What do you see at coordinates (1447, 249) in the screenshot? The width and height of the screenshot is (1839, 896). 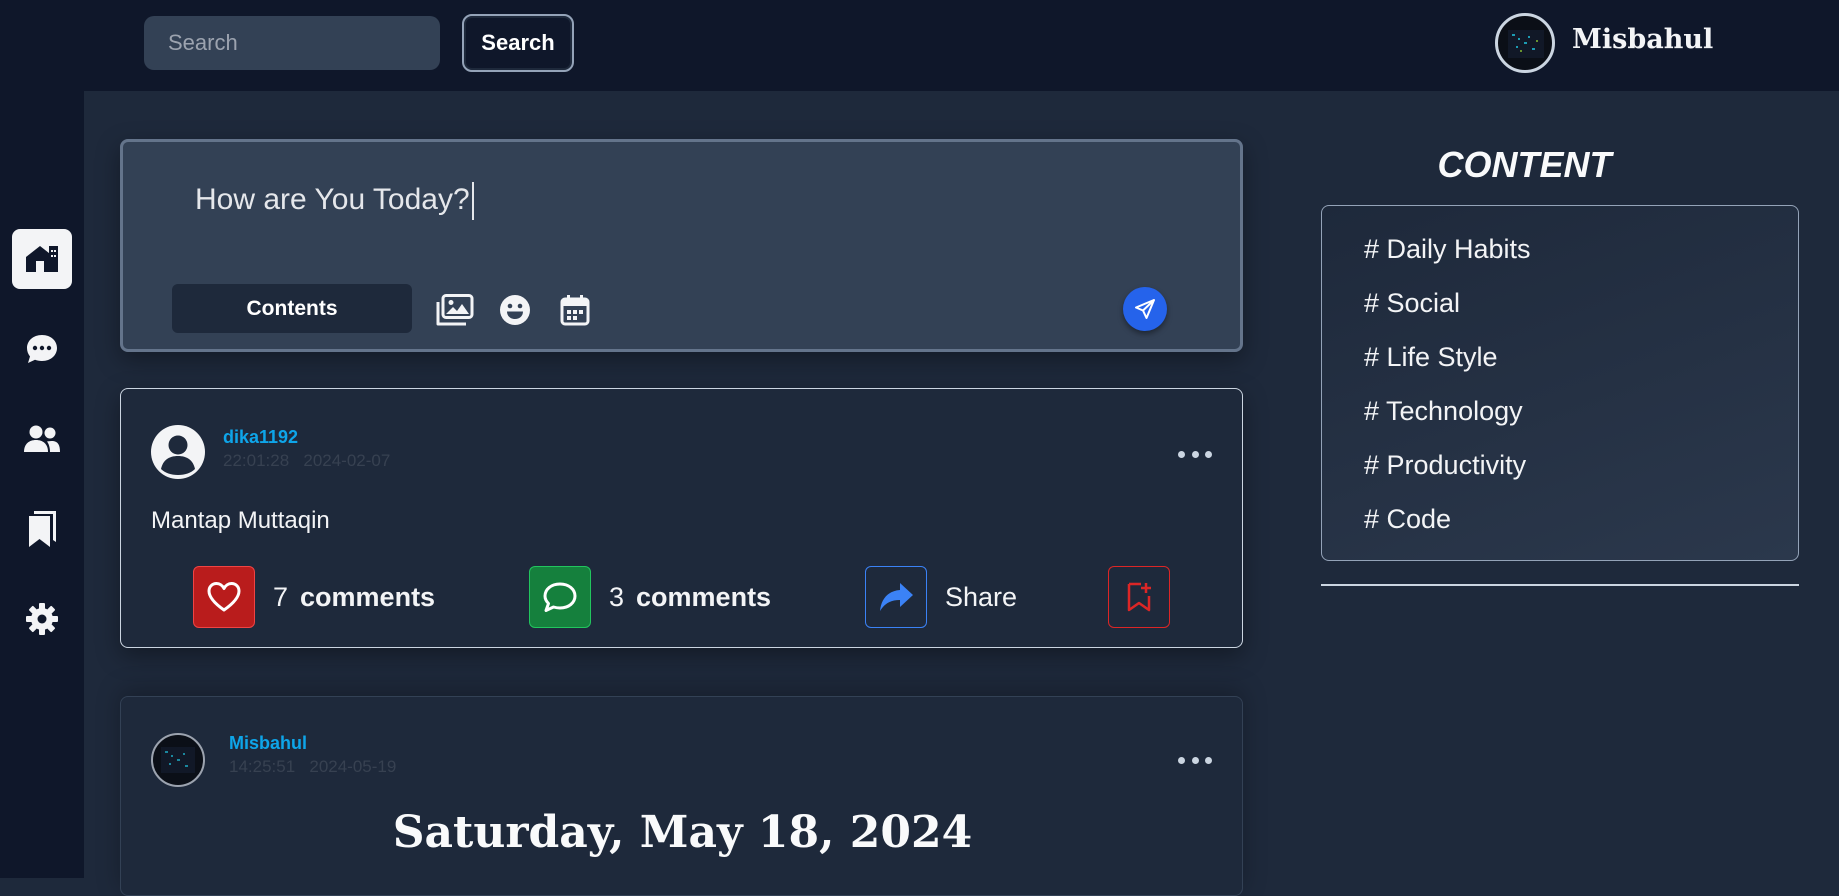 I see `topic-link: # Daily Habits` at bounding box center [1447, 249].